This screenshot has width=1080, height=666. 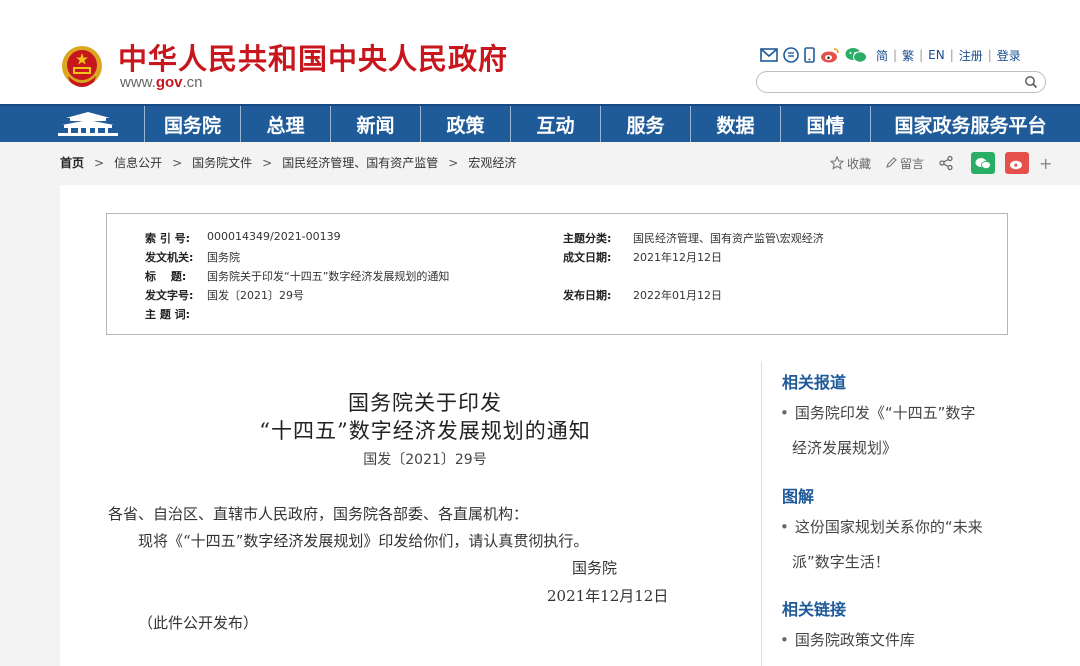 I want to click on nav-items: 国务院 总理 新闻 政策 互动 服务 数据 国情 国家政务服务平台, so click(x=607, y=124).